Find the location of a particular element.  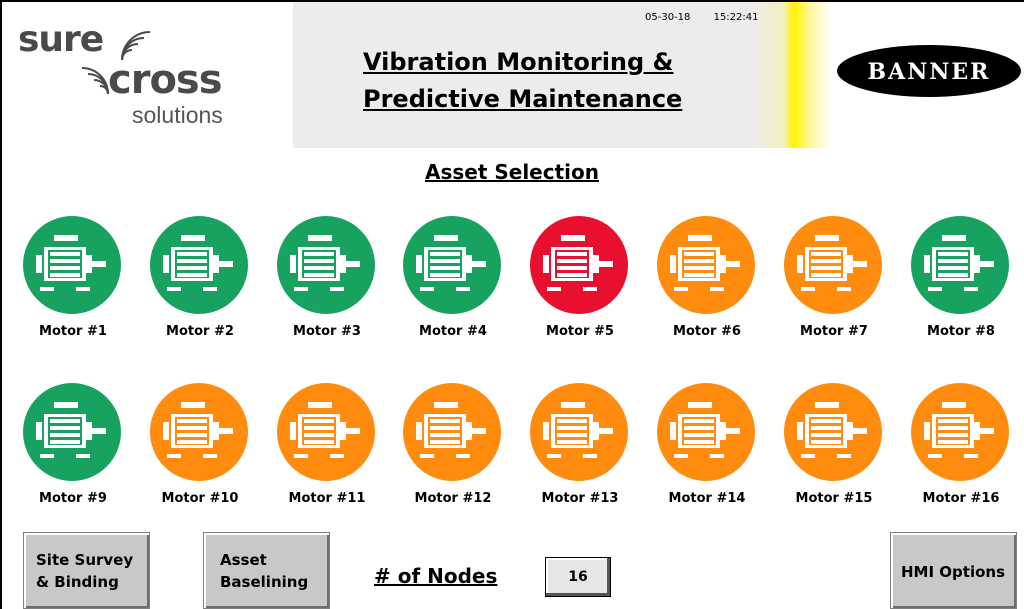

nodes-label: # of Nodes is located at coordinates (436, 576).